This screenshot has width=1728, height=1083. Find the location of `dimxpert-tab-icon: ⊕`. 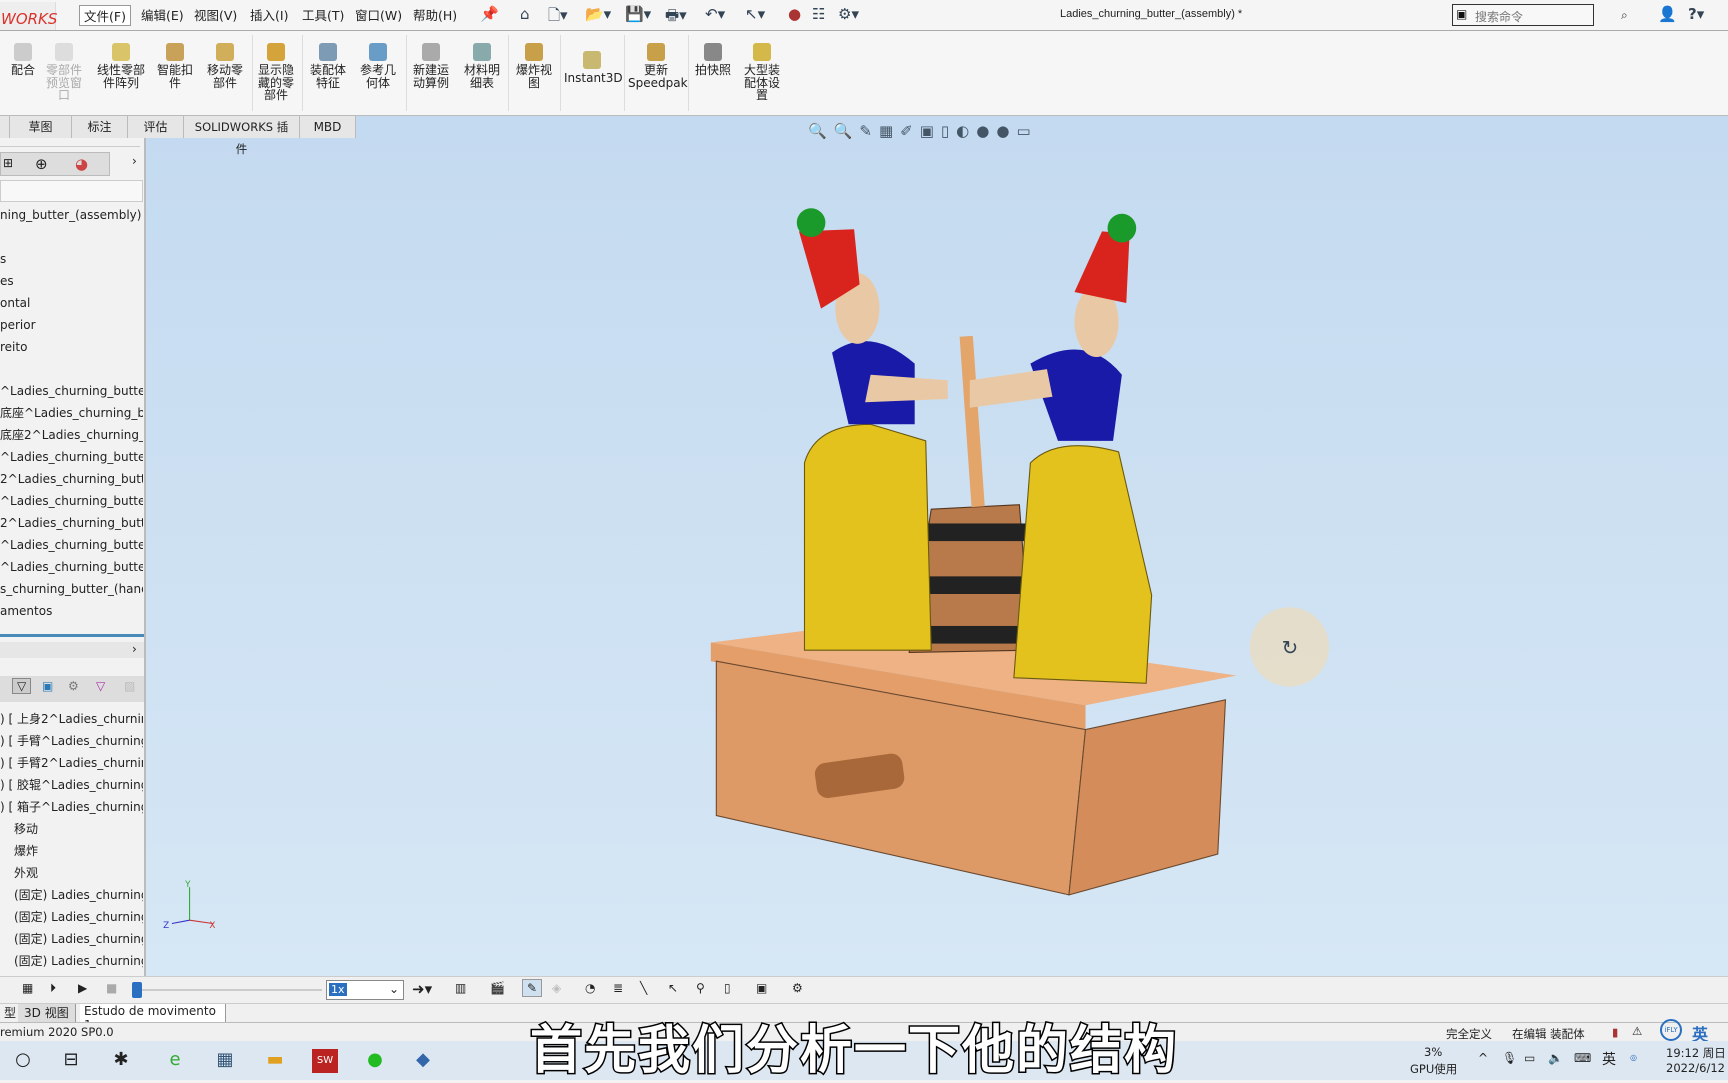

dimxpert-tab-icon: ⊕ is located at coordinates (41, 164).